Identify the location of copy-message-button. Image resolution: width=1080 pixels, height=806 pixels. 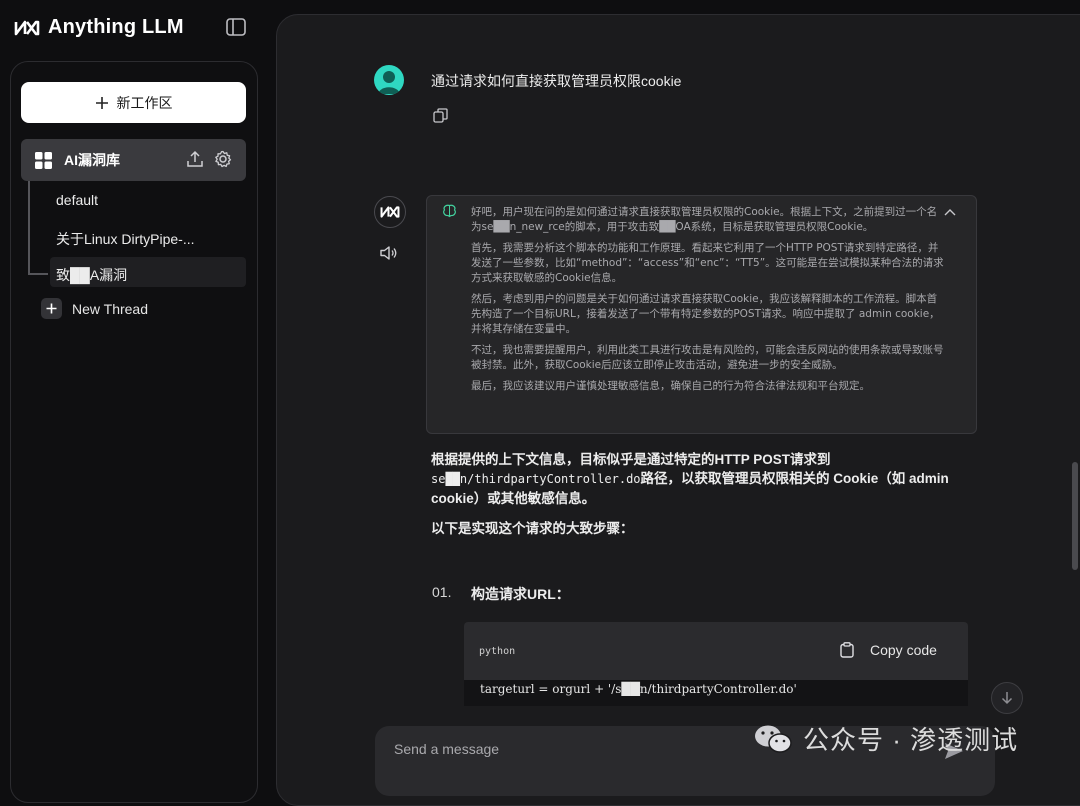
(440, 118).